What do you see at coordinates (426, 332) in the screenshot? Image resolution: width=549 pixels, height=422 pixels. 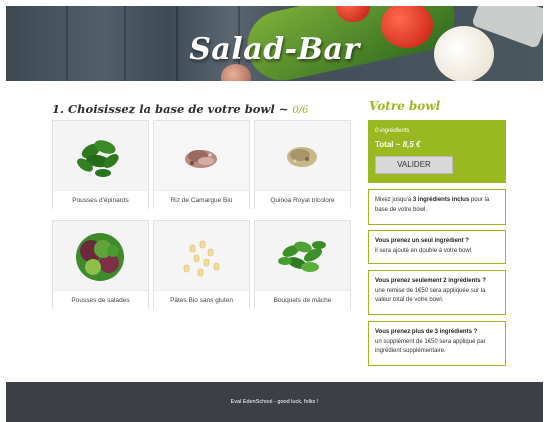 I see `info-title: Vous prenez plus de 3 ingrédients ?` at bounding box center [426, 332].